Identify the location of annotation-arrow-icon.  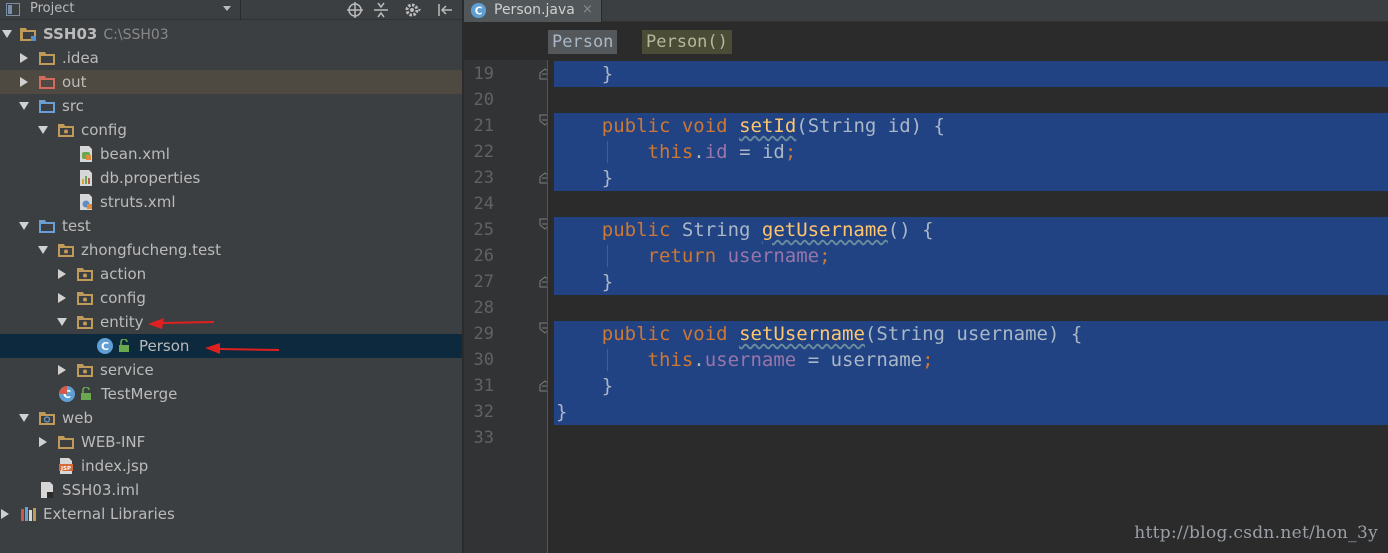
(242, 348).